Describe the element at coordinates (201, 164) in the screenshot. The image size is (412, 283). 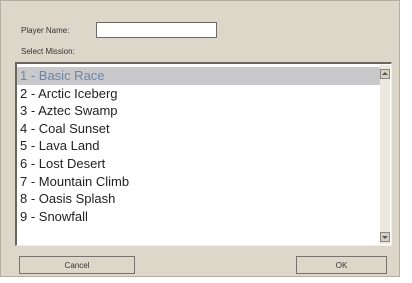
I see `mission-item: 6 - Lost Desert` at that location.